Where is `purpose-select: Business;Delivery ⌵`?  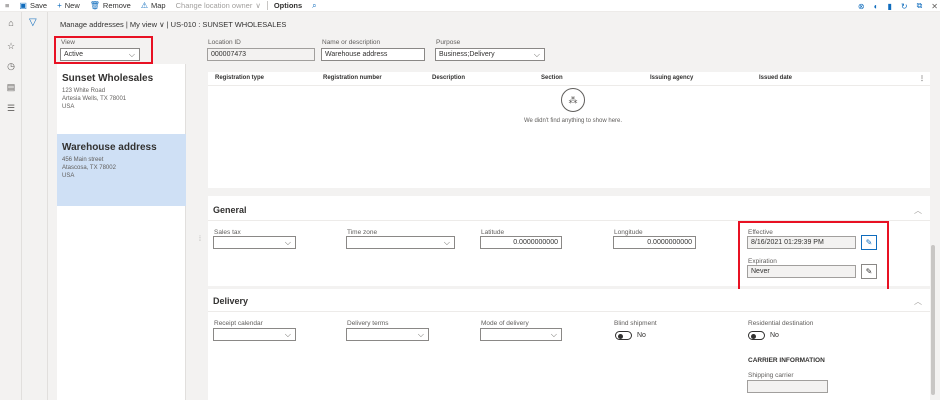 purpose-select: Business;Delivery ⌵ is located at coordinates (490, 54).